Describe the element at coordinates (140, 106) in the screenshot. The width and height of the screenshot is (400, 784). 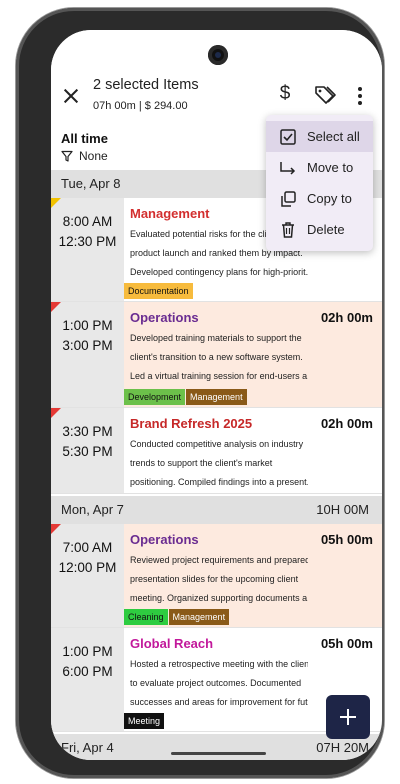
I see `selected-summary: 07h 00m | $ 294.00` at that location.